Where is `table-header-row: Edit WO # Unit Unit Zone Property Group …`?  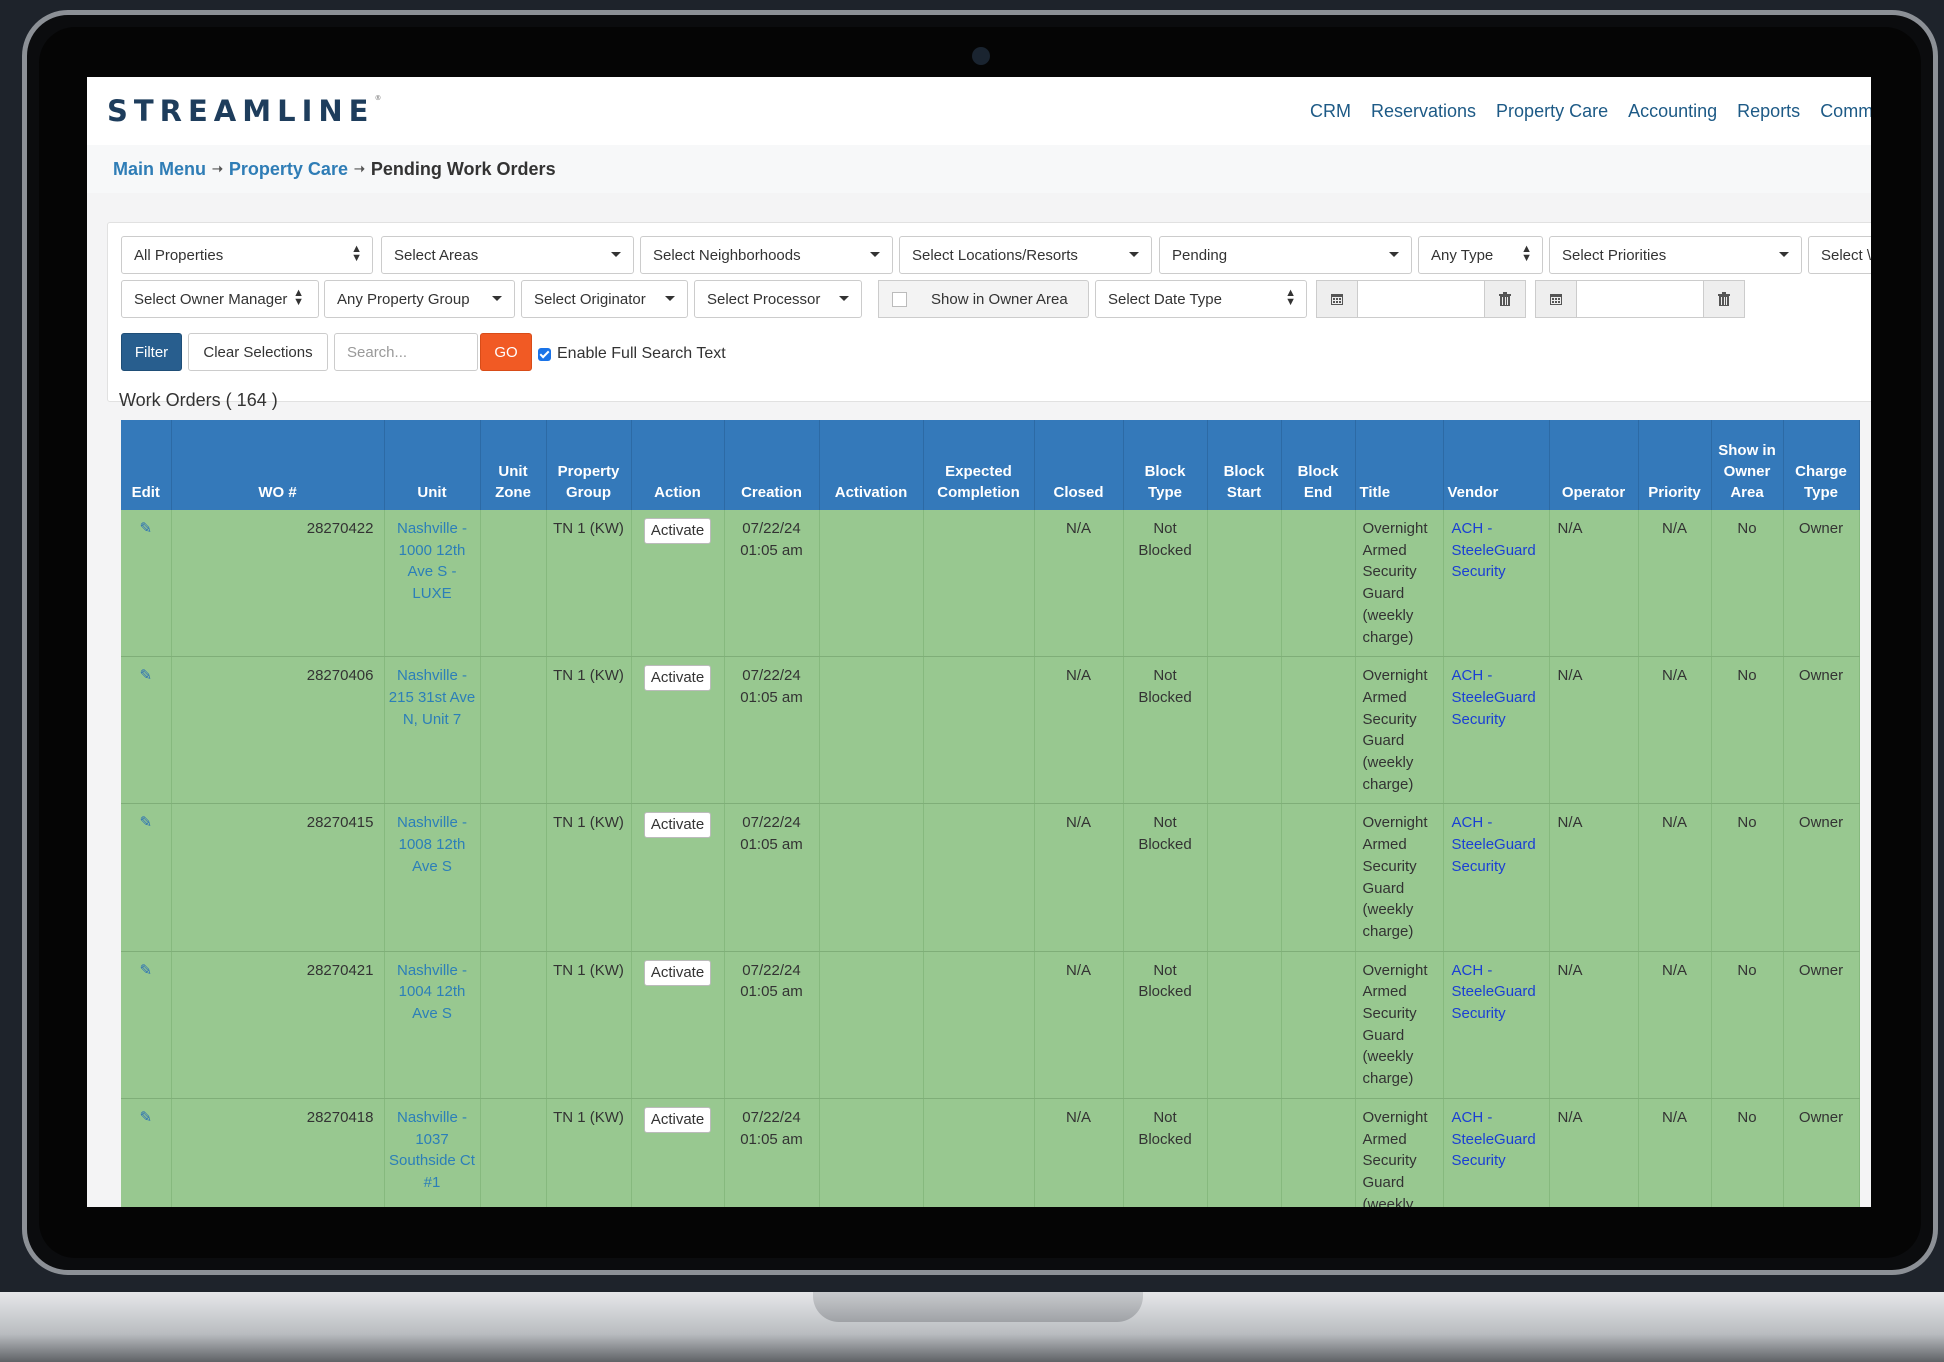
table-header-row: Edit WO # Unit Unit Zone Property Group … is located at coordinates (990, 465).